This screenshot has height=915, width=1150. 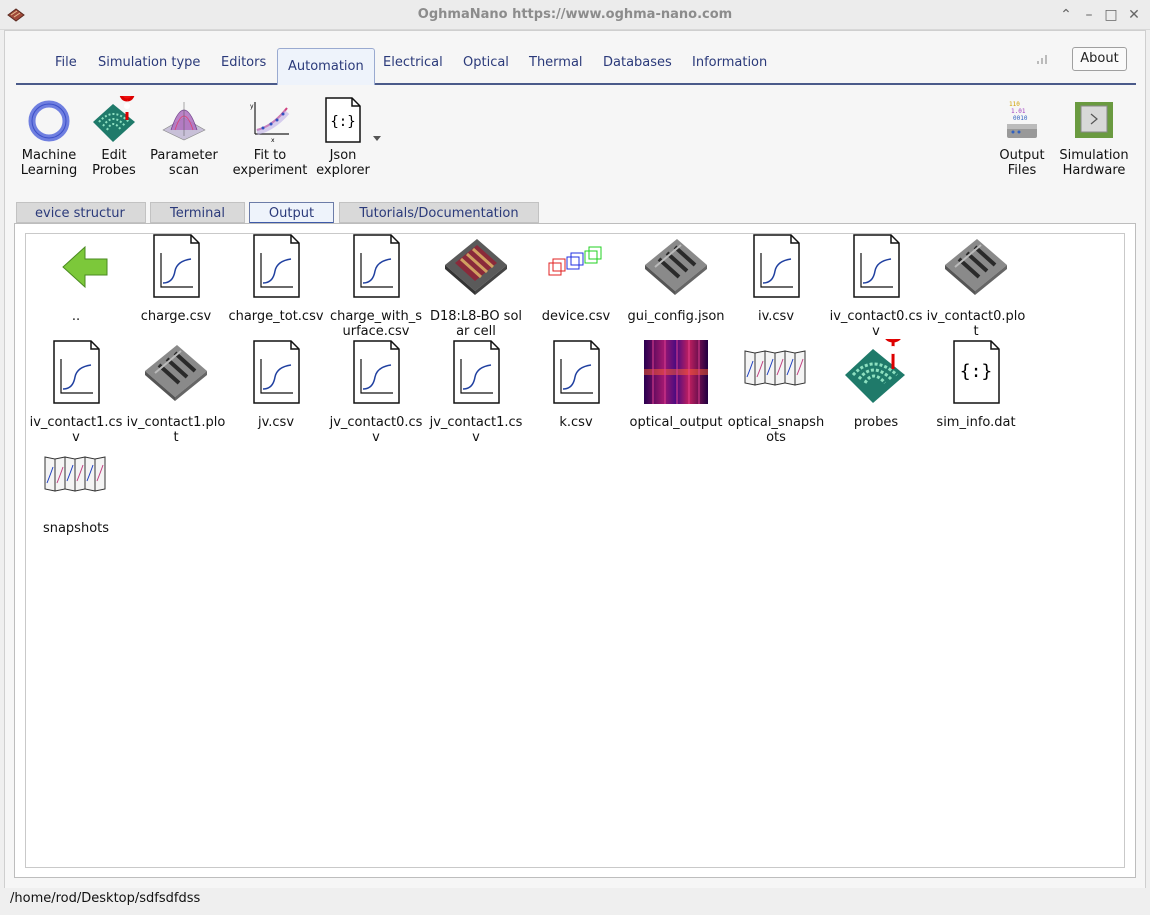 What do you see at coordinates (776, 316) in the screenshot?
I see `file-label: iv.csv` at bounding box center [776, 316].